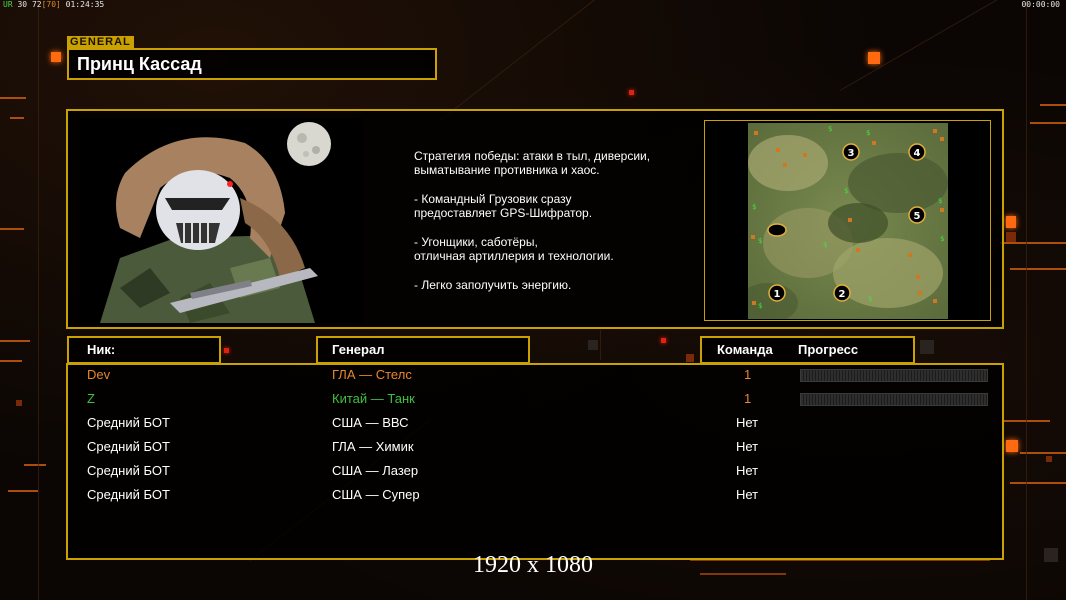  I want to click on general-title-box: Принц Кассад, so click(252, 64).